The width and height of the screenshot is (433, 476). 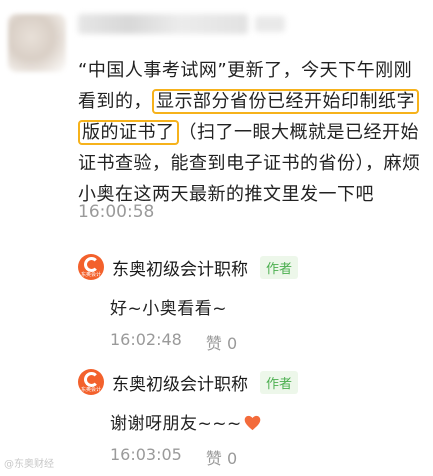 What do you see at coordinates (285, 101) in the screenshot?
I see `highlight-box: 显示部分省份已经开始印制纸字` at bounding box center [285, 101].